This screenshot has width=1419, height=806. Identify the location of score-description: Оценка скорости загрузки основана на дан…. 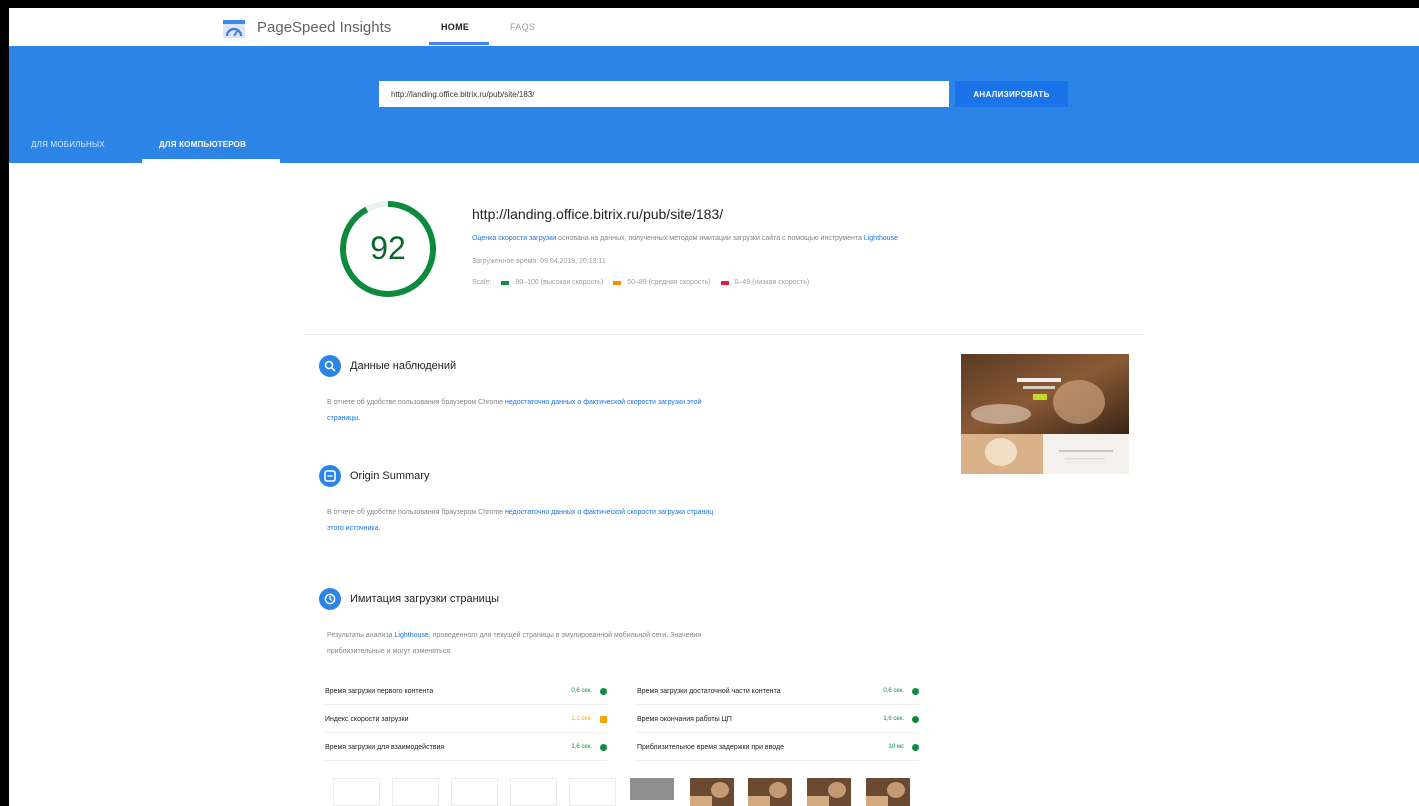
(685, 238).